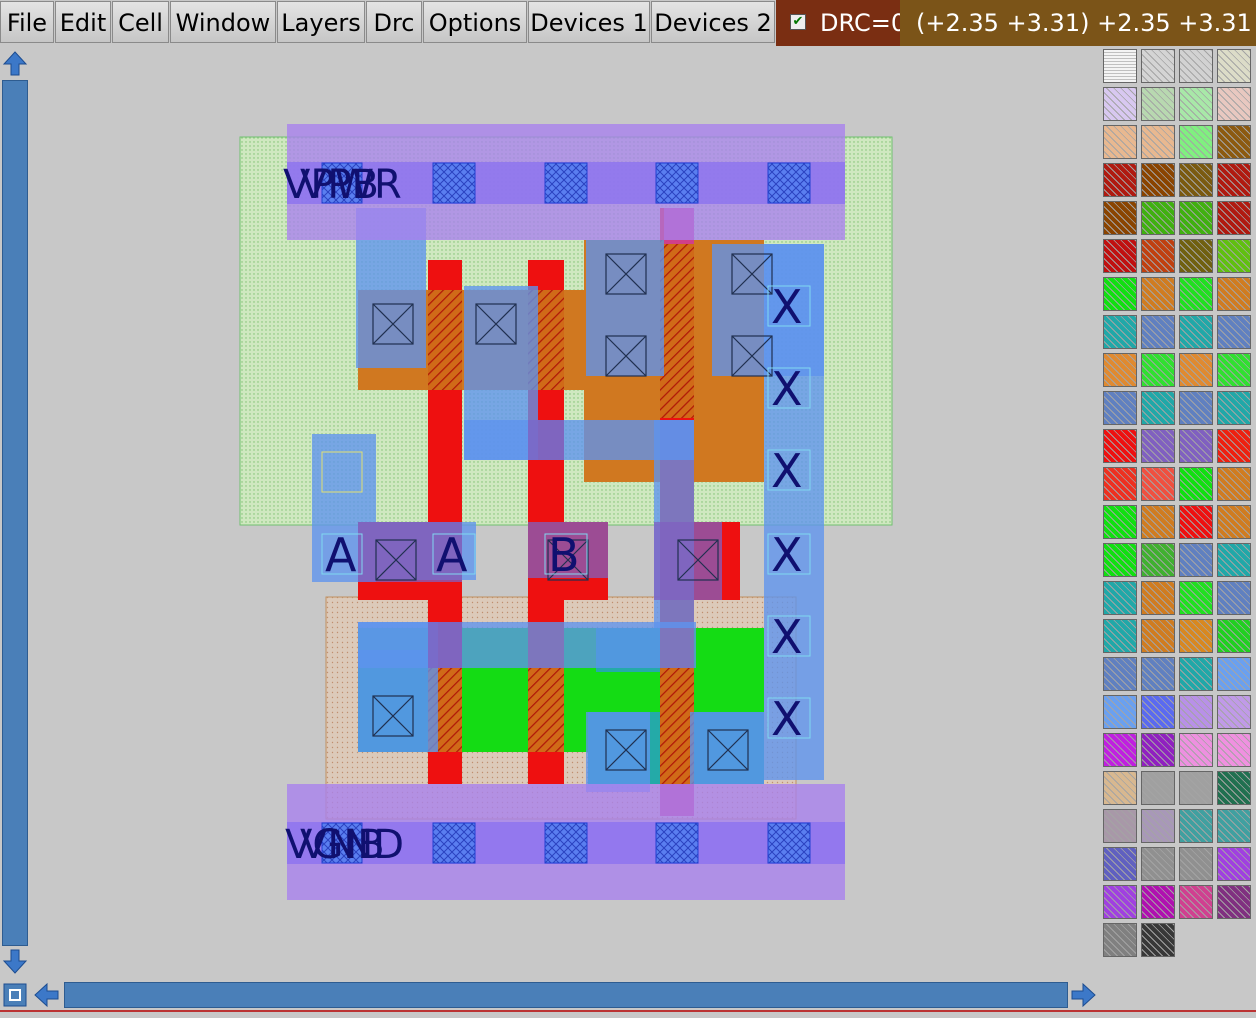 Image resolution: width=1256 pixels, height=1018 pixels. I want to click on menu-devices-2: Devices 2, so click(713, 22).